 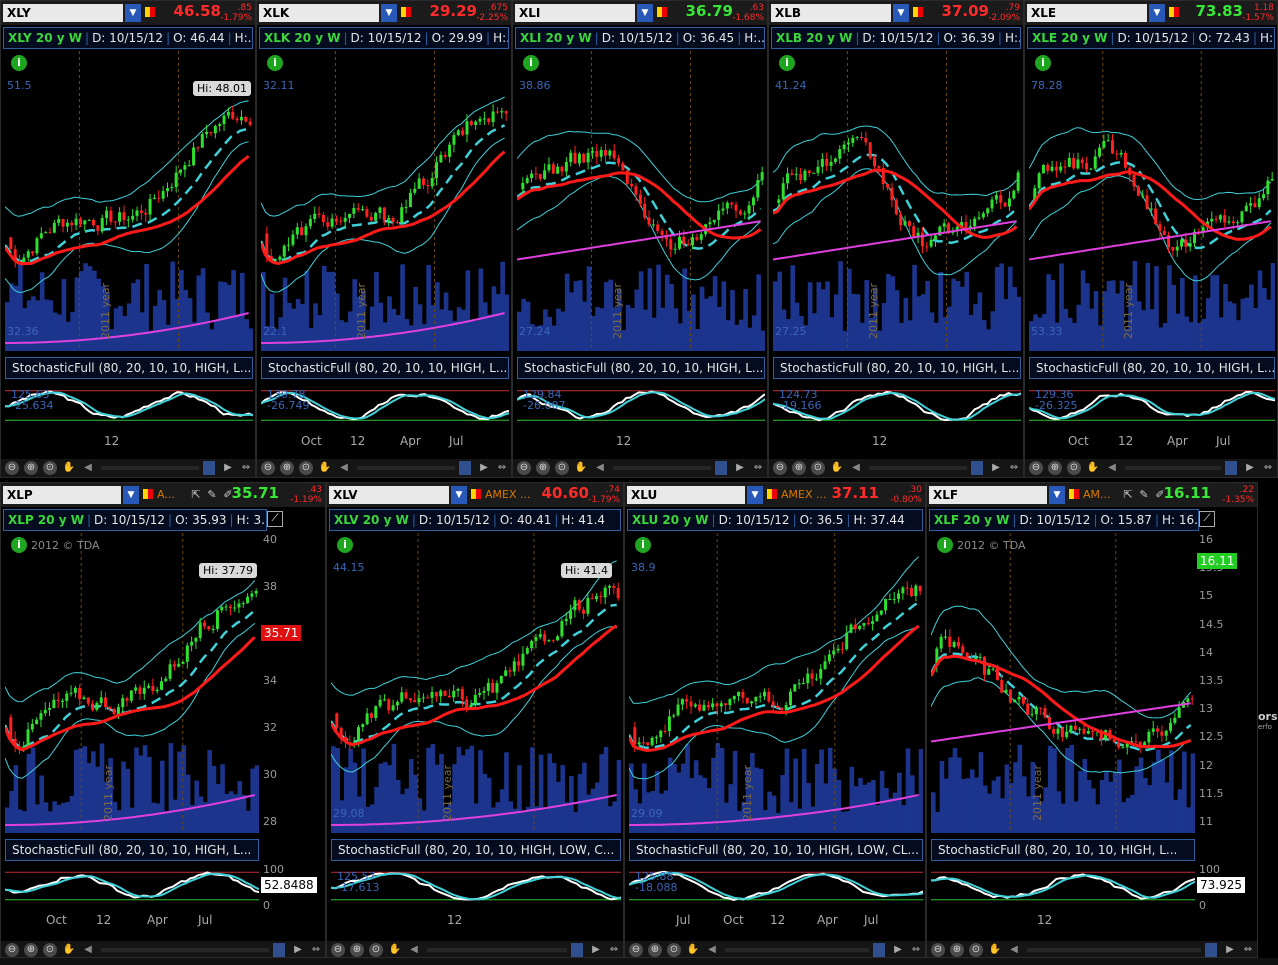 What do you see at coordinates (1152, 442) in the screenshot?
I see `time-axis: Oct 12 Apr Jul` at bounding box center [1152, 442].